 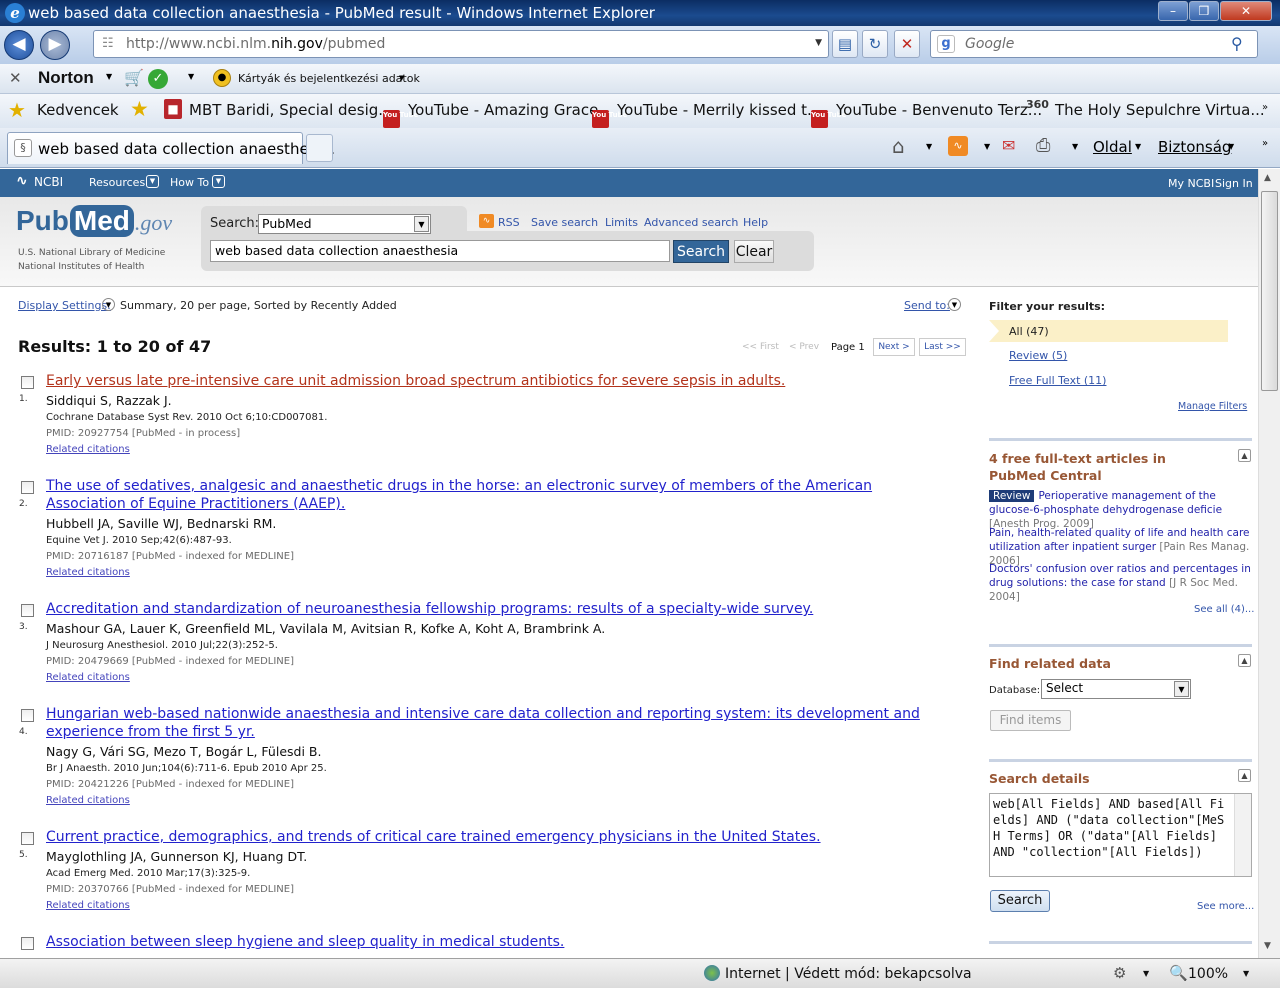 I want to click on filter-review: Review (5), so click(x=1038, y=355).